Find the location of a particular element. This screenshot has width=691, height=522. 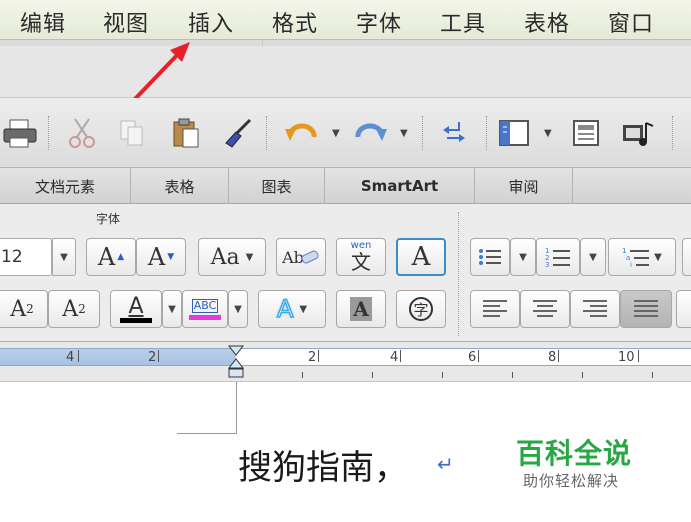

character-shading-button: A is located at coordinates (361, 309).